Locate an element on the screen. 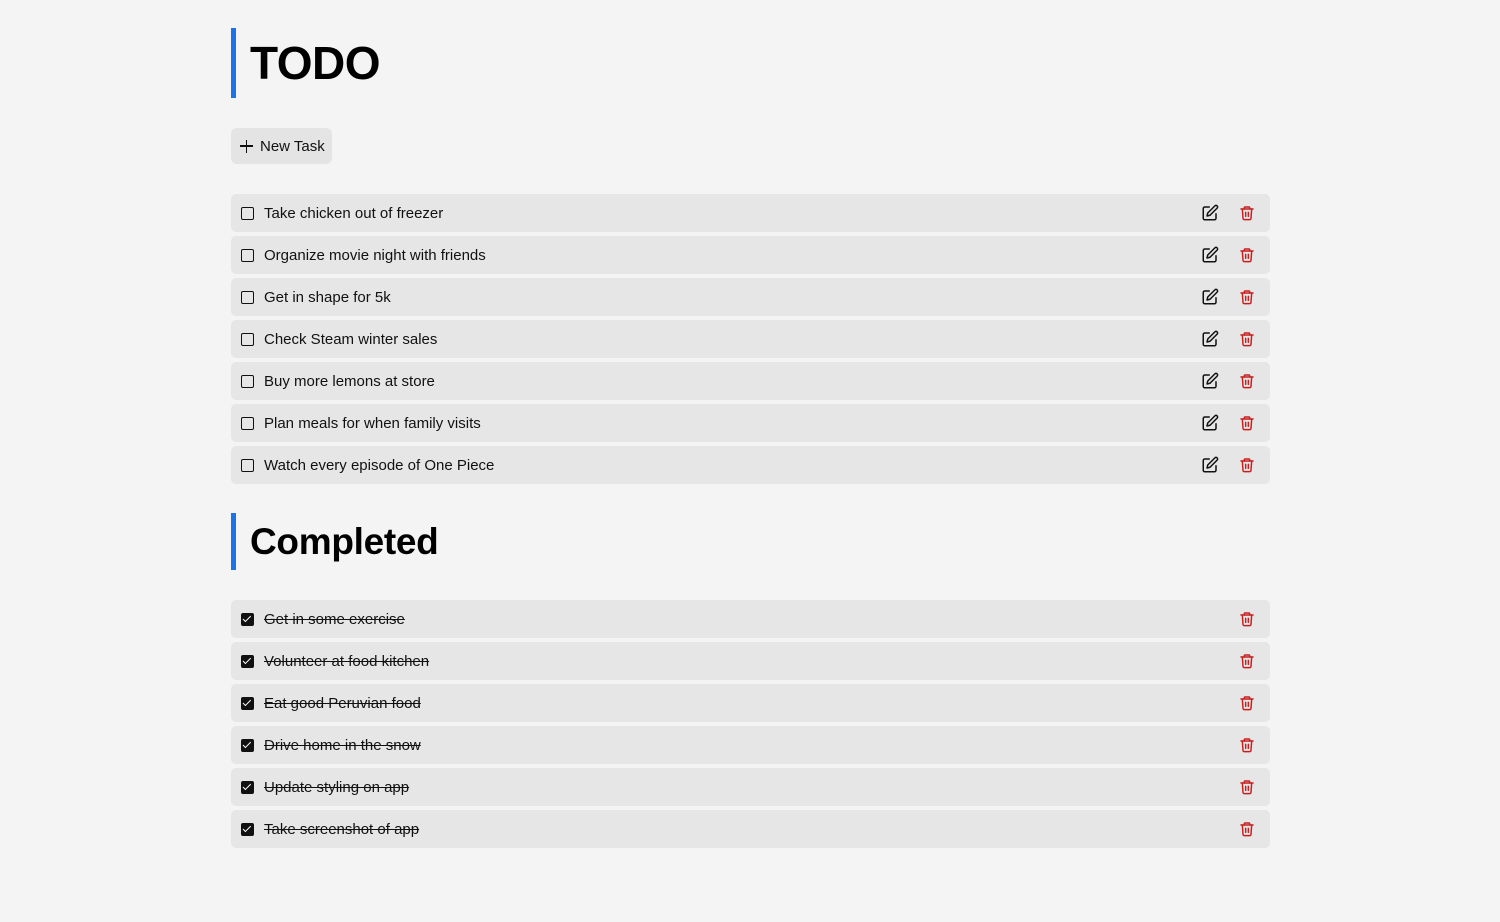  task-row: Take chicken out of freezer is located at coordinates (750, 213).